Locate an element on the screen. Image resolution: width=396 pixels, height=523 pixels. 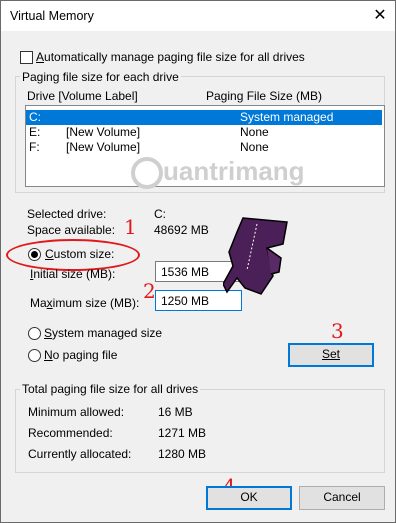
size-column-header: Paging File Size (MB) is located at coordinates (264, 96).